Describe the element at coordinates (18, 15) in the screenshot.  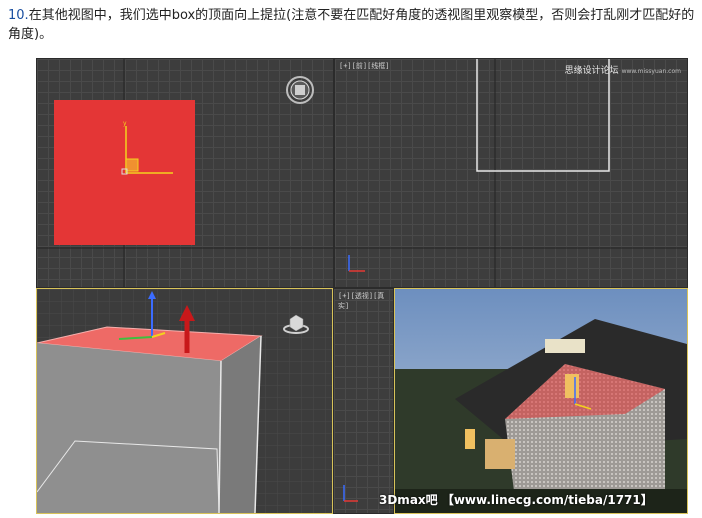
I see `step-number: 10.` at that location.